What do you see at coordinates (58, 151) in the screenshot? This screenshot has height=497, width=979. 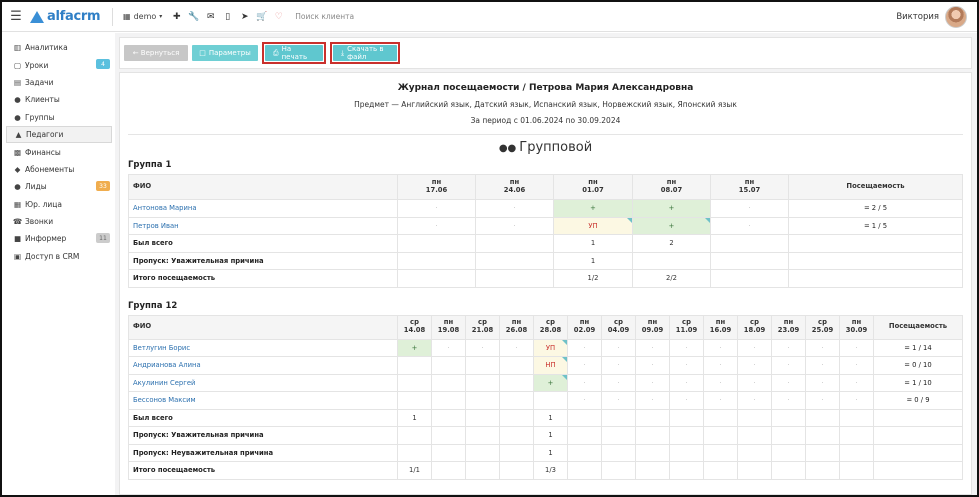 I see `sidebar-item-finance: ▩ Финансы` at bounding box center [58, 151].